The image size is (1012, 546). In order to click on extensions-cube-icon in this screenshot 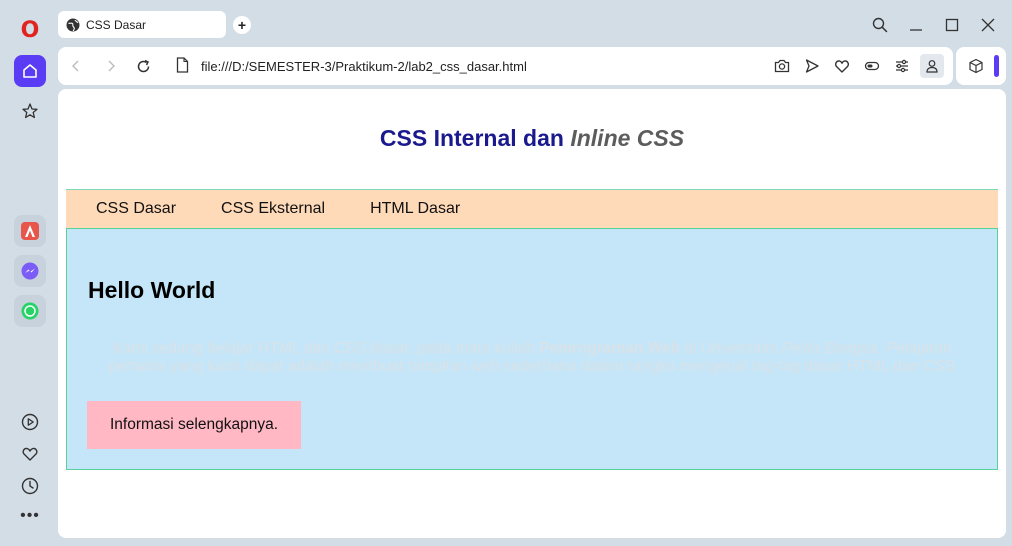, I will do `click(976, 66)`.